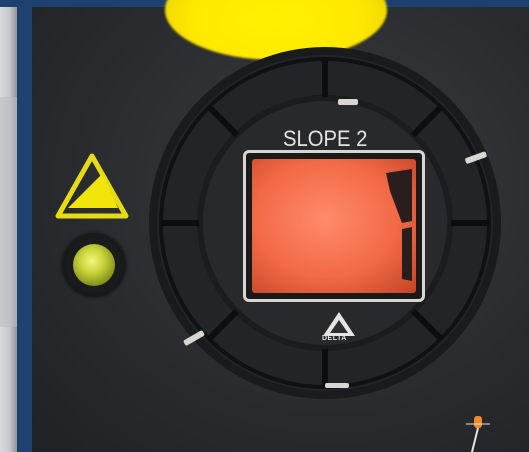  Describe the element at coordinates (24, 229) in the screenshot. I see `frame-border-left` at that location.